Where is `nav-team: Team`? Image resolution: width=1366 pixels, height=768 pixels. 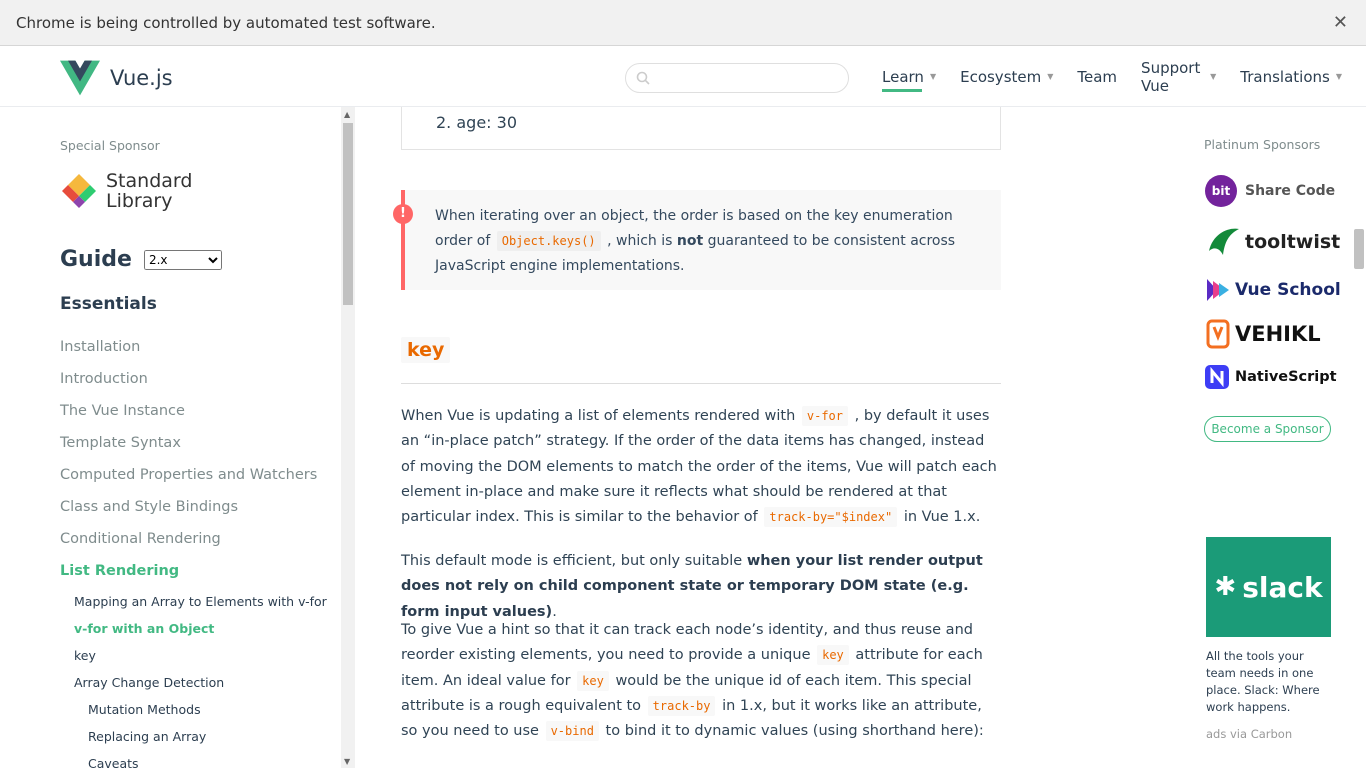 nav-team: Team is located at coordinates (1097, 76).